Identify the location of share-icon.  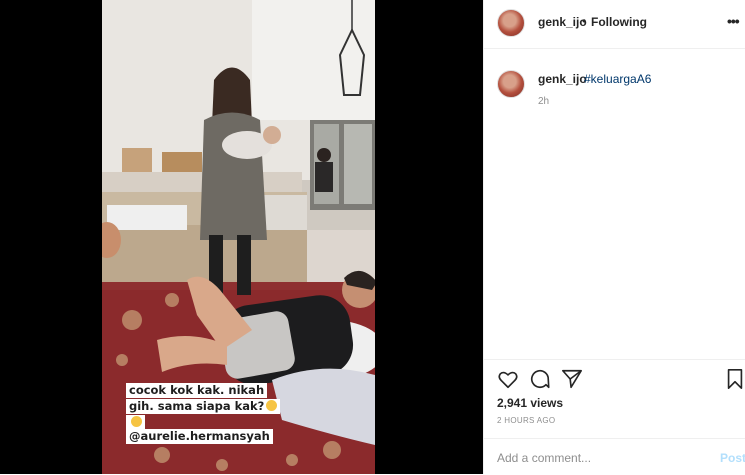
(572, 379).